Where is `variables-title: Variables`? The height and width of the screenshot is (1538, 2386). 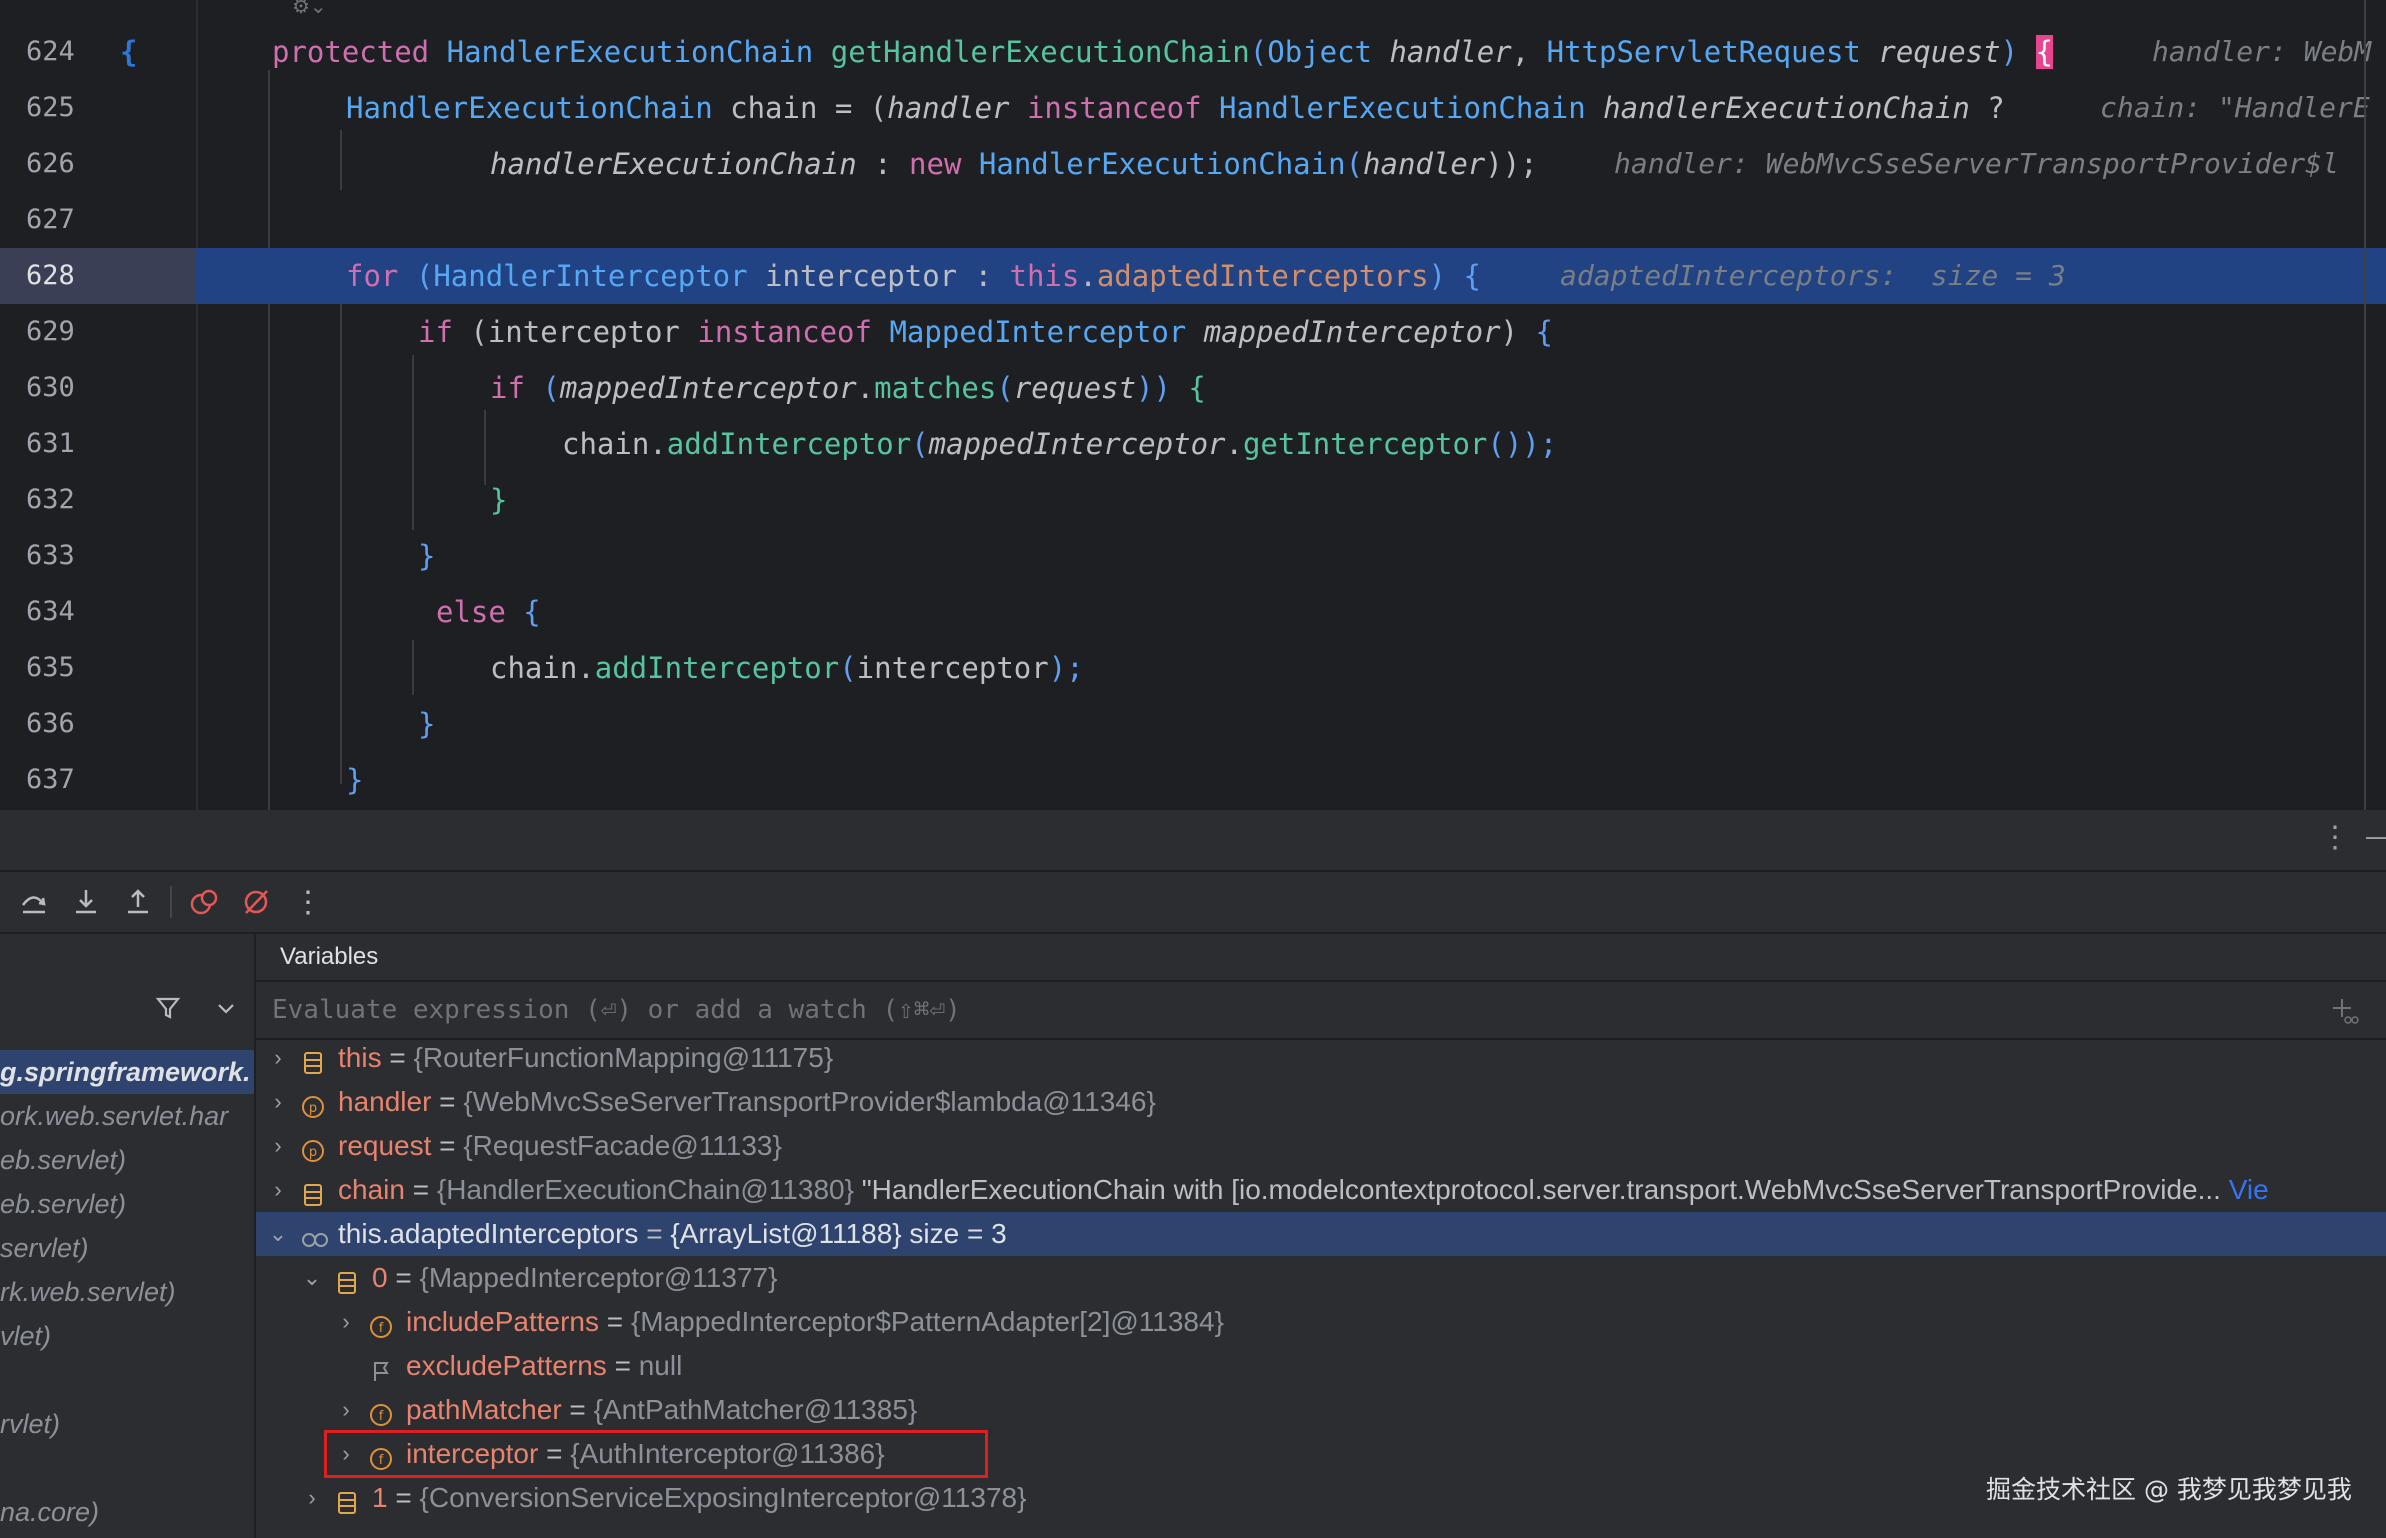
variables-title: Variables is located at coordinates (329, 956).